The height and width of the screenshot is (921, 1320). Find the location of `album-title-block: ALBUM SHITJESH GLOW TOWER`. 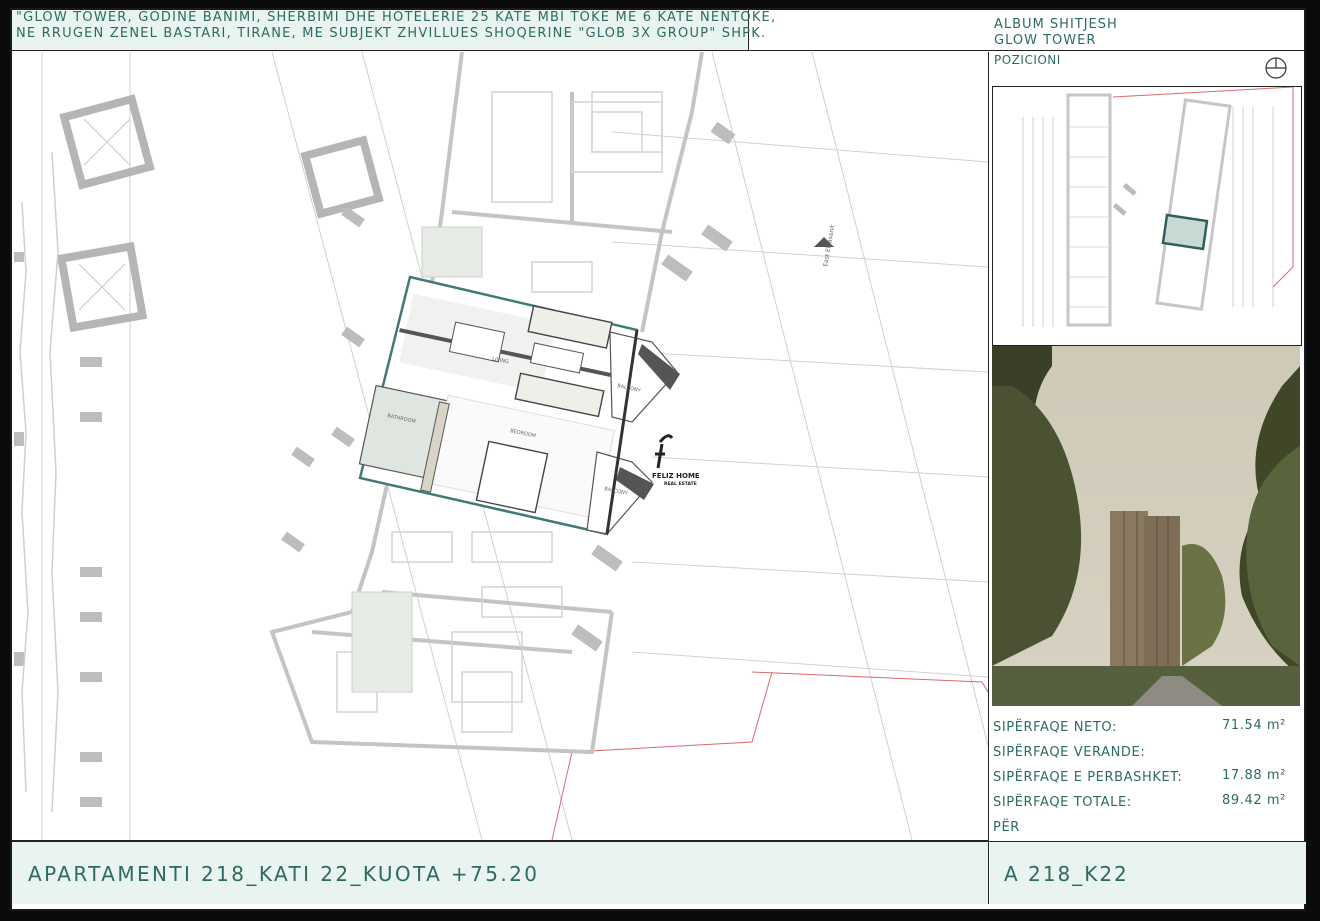

album-title-block: ALBUM SHITJESH GLOW TOWER is located at coordinates (1027, 30).